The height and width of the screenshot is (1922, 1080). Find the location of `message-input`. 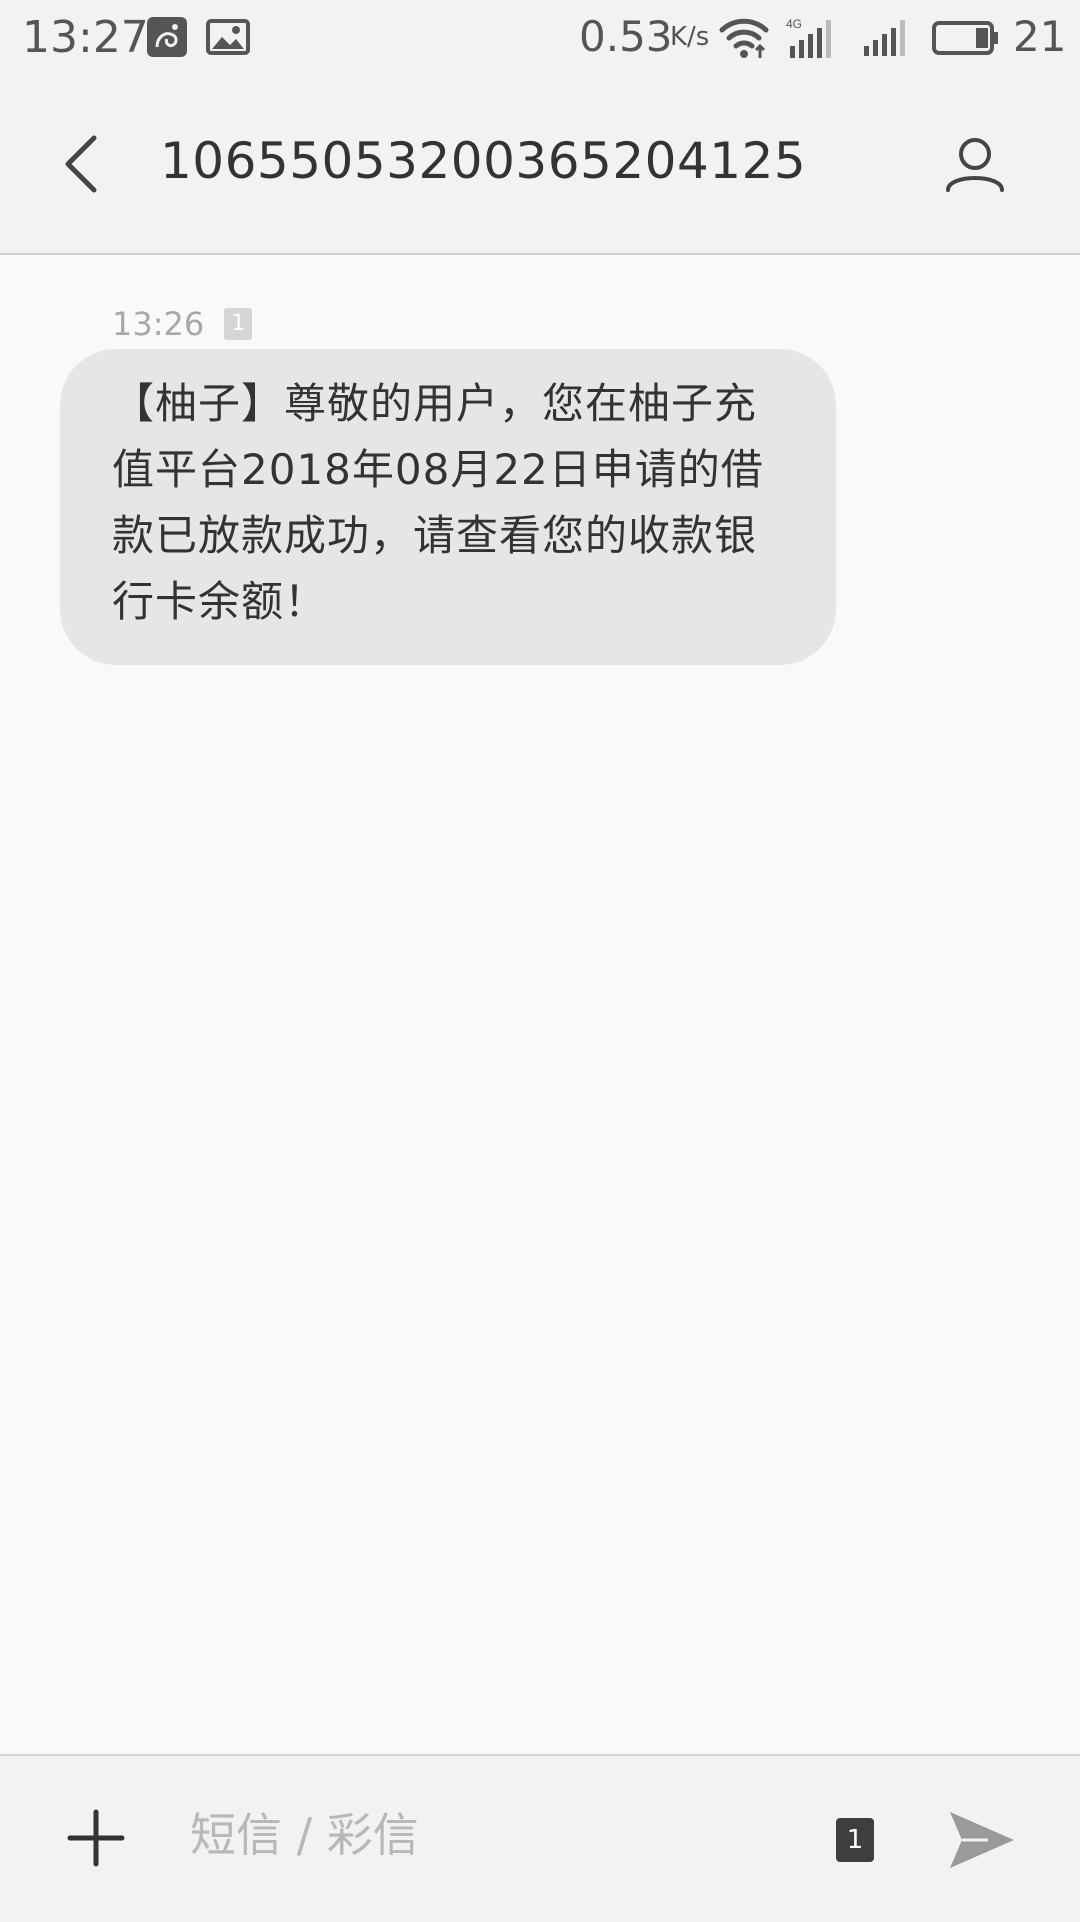

message-input is located at coordinates (490, 1835).